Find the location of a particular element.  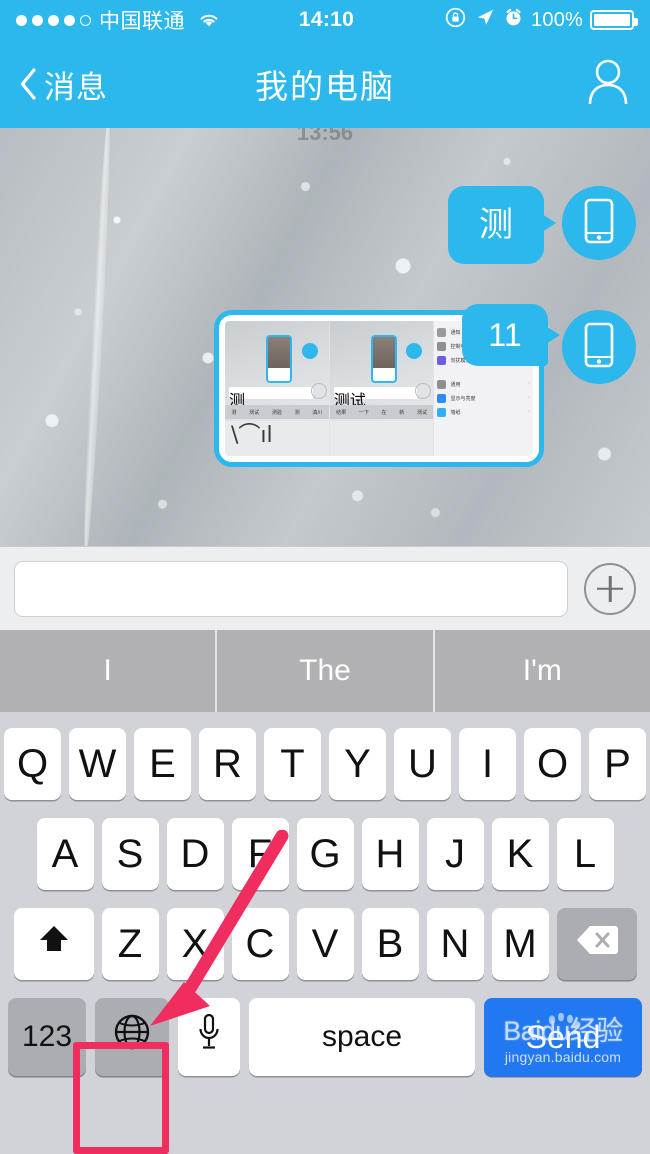

keyboard-row-4: 123 space Send Baidu经验 jingyan.baidu.com is located at coordinates (325, 1037).